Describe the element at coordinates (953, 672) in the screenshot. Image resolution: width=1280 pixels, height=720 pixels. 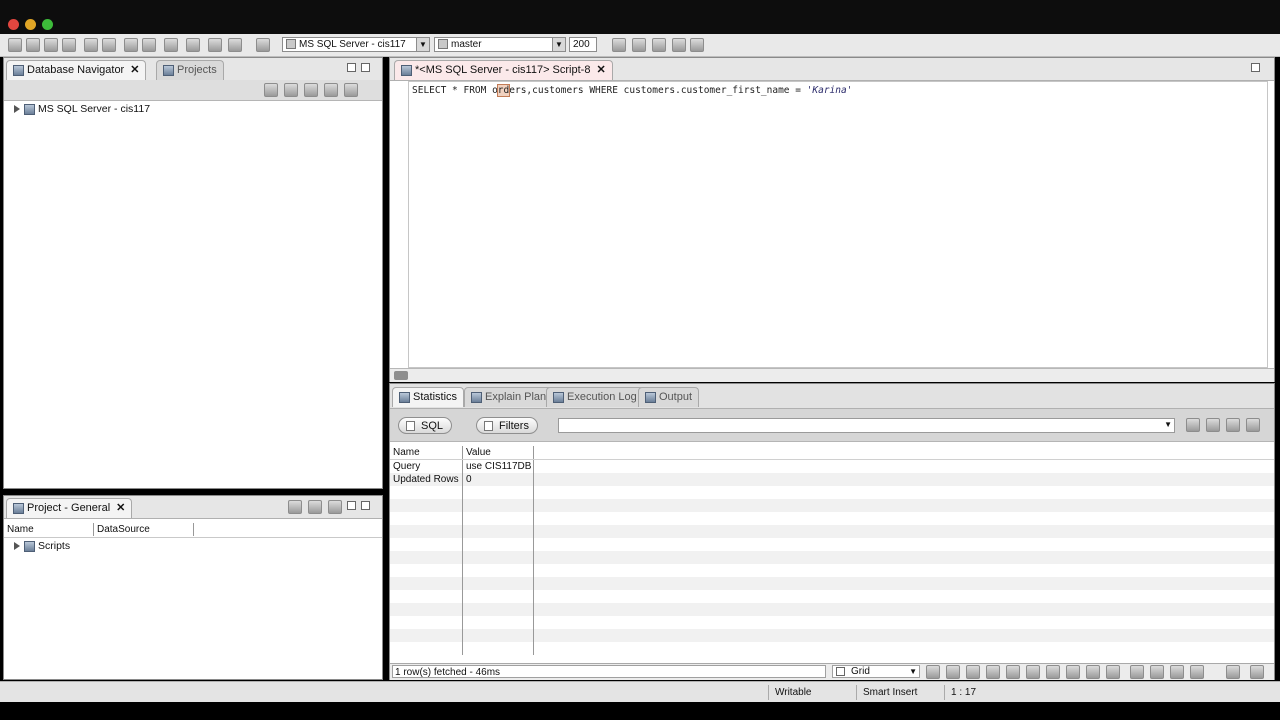
I see `previous-page-icon` at that location.